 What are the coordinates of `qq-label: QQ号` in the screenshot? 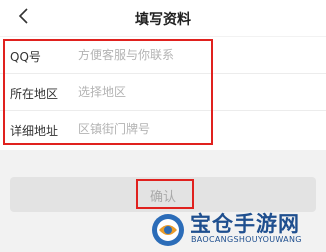 It's located at (25, 57).